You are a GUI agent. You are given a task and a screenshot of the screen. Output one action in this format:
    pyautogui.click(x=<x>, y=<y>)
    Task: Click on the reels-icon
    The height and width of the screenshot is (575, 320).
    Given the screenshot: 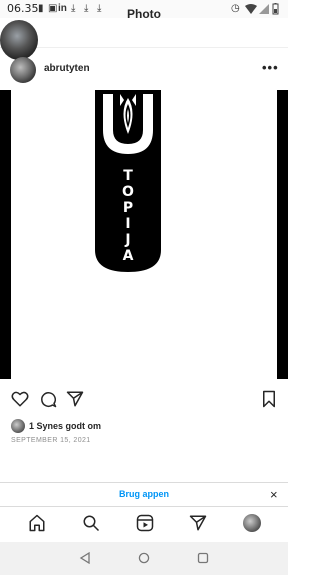 What is the action you would take?
    pyautogui.click(x=145, y=523)
    